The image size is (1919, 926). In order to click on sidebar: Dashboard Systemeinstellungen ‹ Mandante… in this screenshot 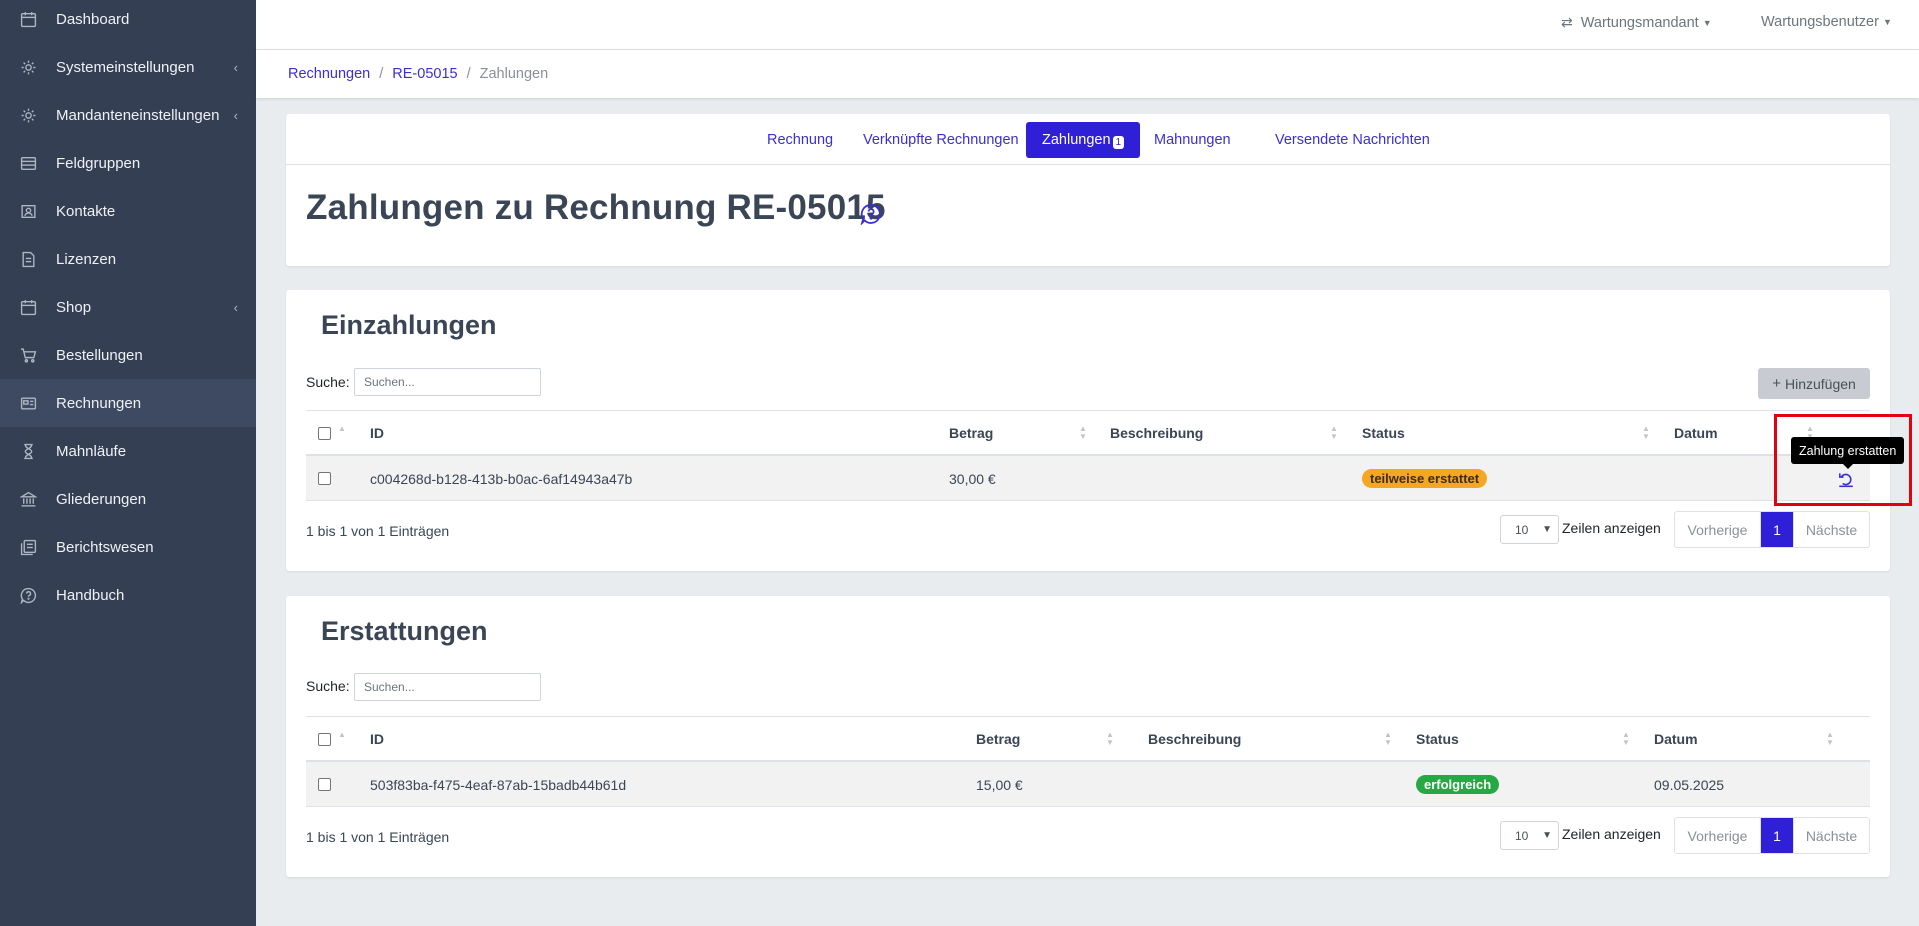, I will do `click(128, 463)`.